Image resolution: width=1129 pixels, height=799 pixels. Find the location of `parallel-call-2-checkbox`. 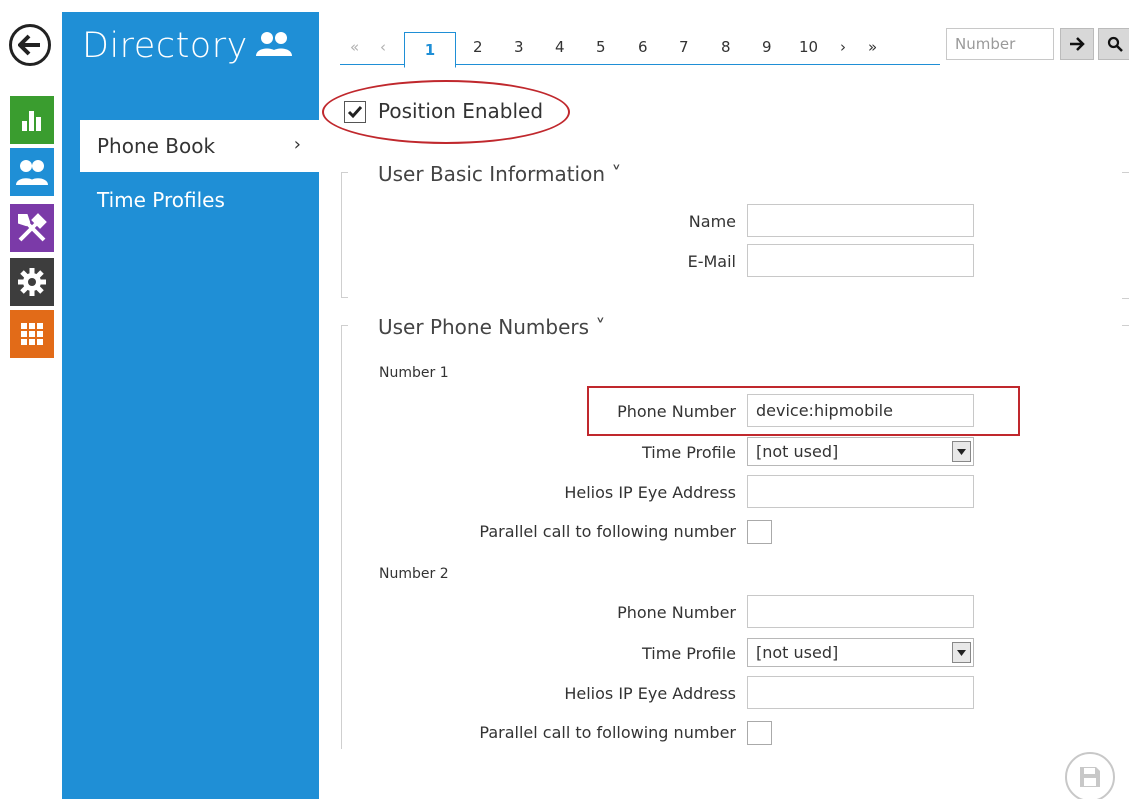

parallel-call-2-checkbox is located at coordinates (759, 733).